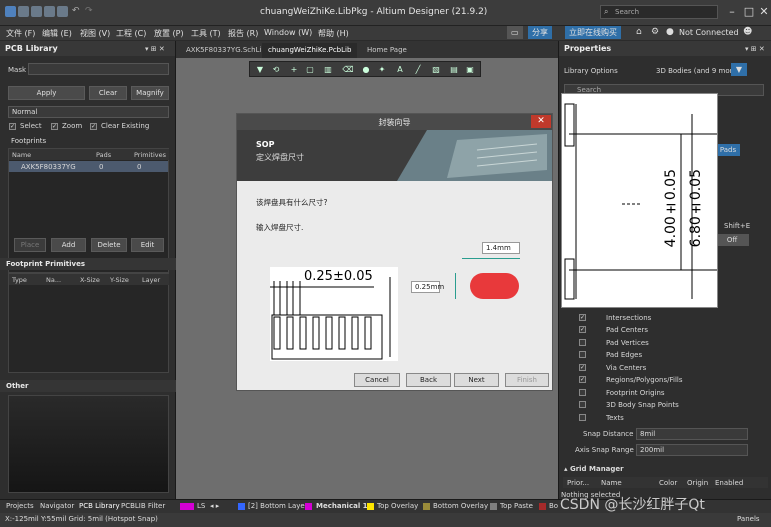 The width and height of the screenshot is (771, 527). I want to click on next-button: Next, so click(476, 380).